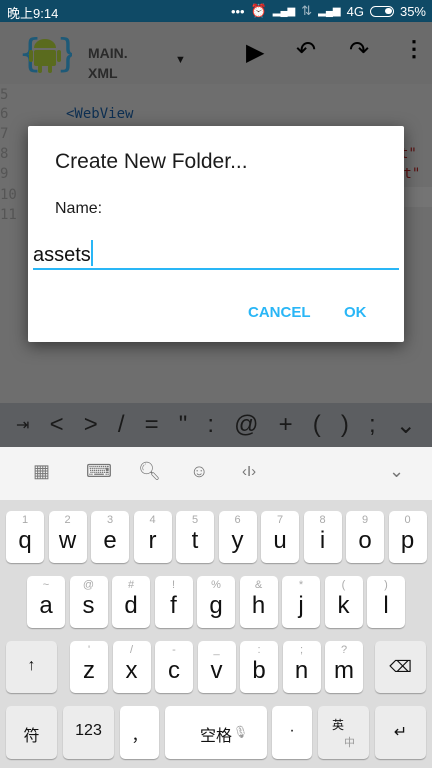  I want to click on key-label: u, so click(280, 540).